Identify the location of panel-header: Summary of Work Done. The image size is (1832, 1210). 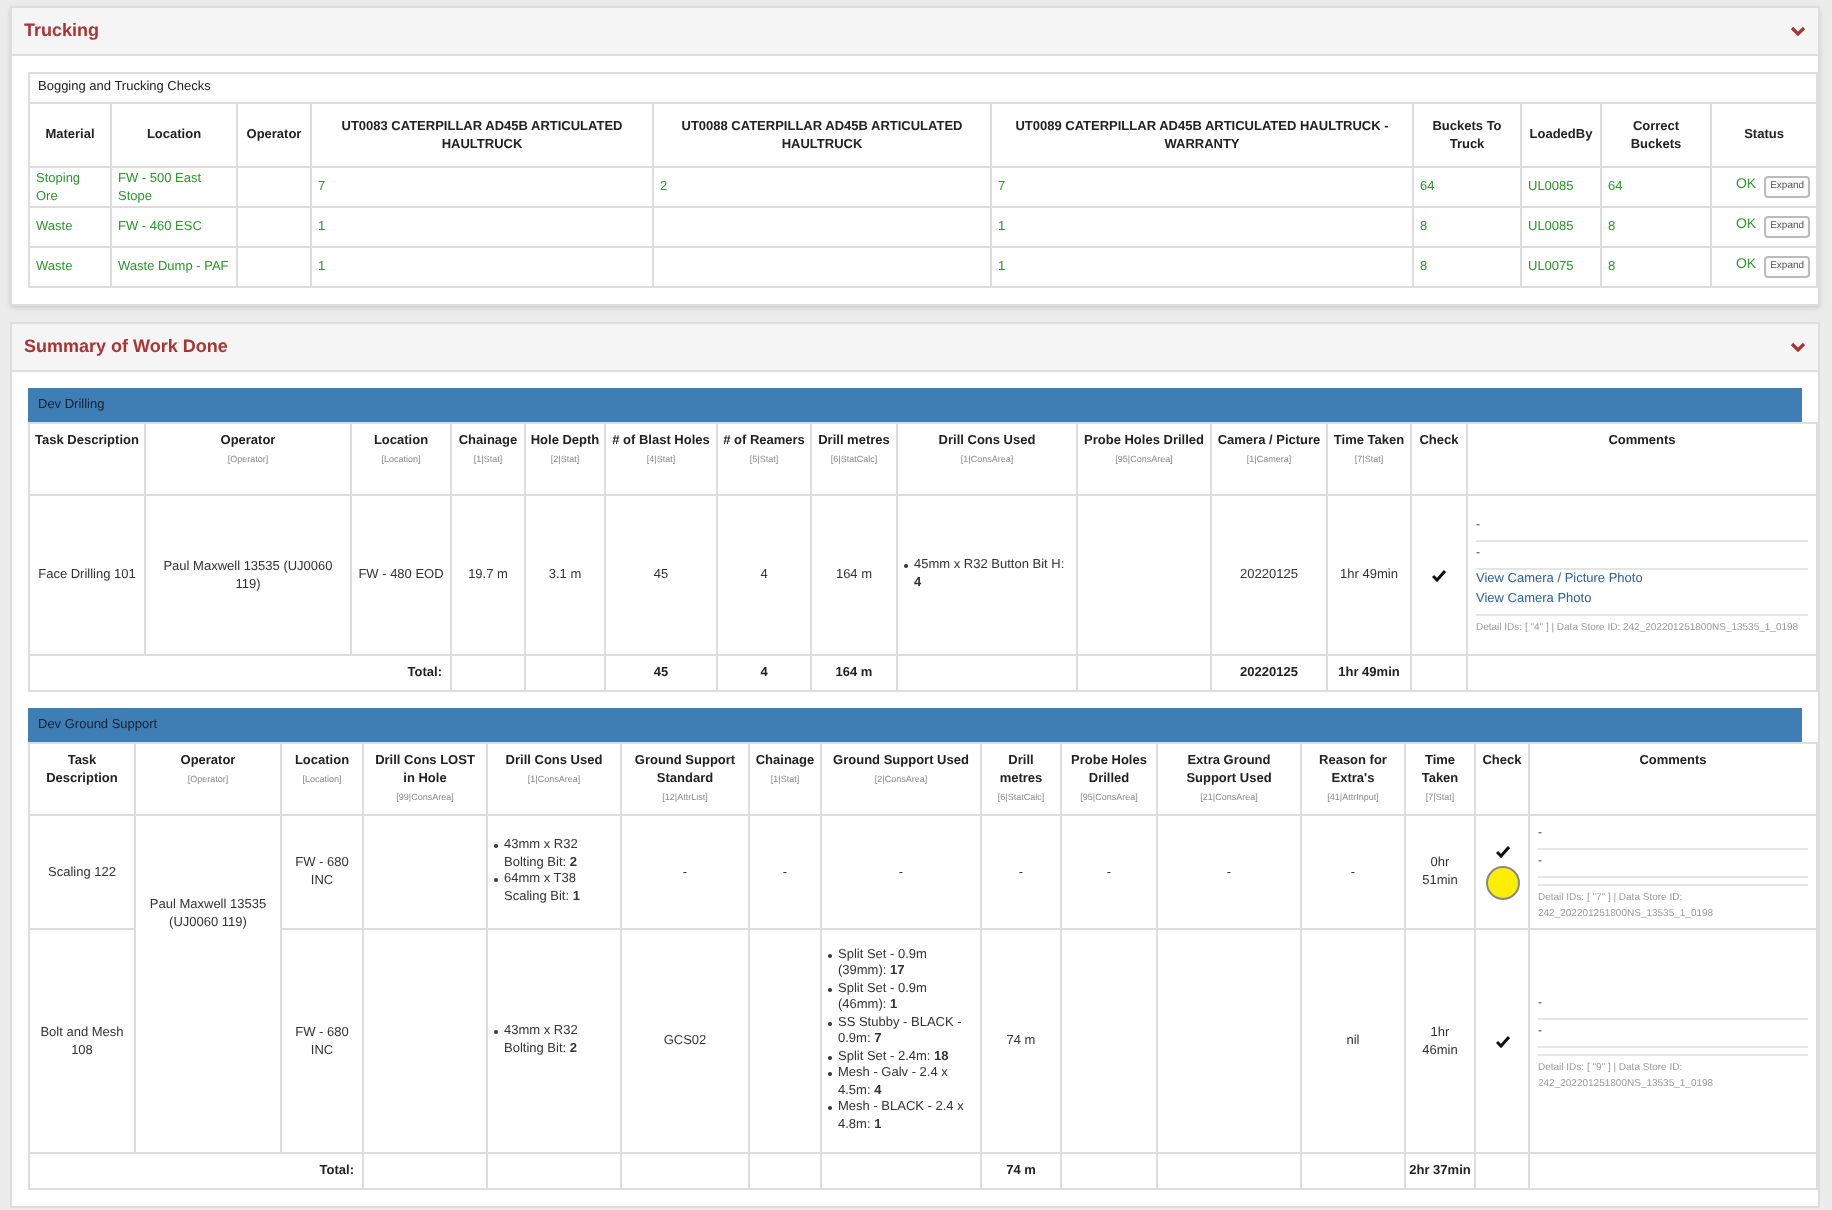
(915, 348).